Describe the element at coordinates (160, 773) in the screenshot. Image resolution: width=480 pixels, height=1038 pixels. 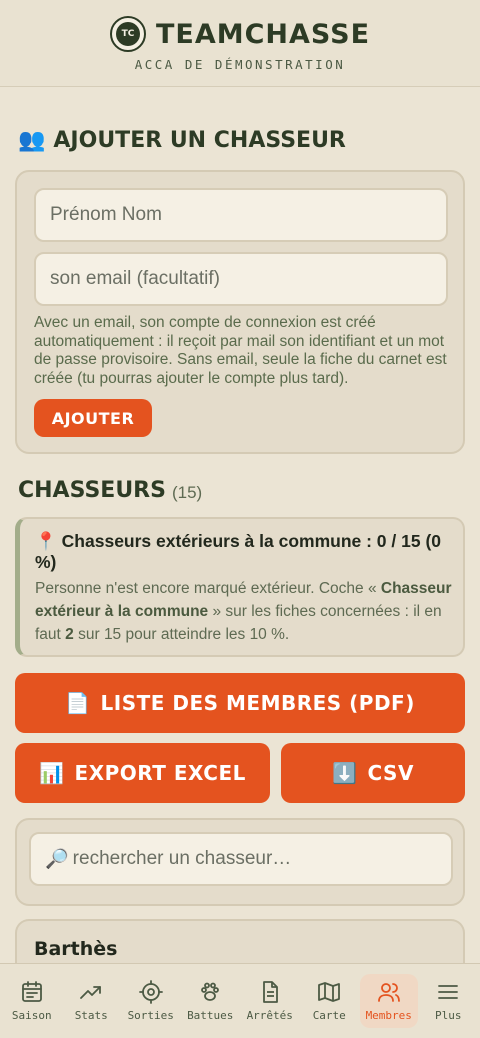
I see `export-excel-label: EXPORT EXCEL` at that location.